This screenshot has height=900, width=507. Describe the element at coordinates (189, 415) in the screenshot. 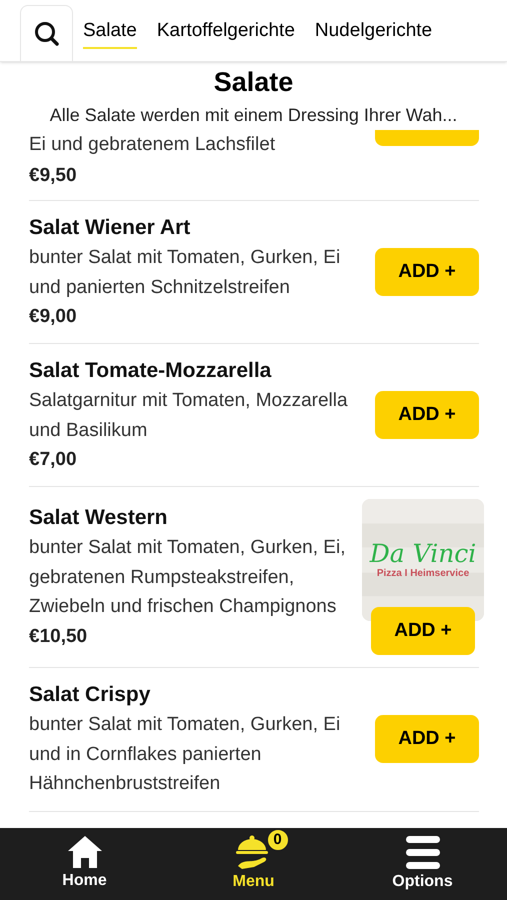

I see `item-description: Salatgarnitur mit Tomaten, Mozzarella und Basilikum` at that location.